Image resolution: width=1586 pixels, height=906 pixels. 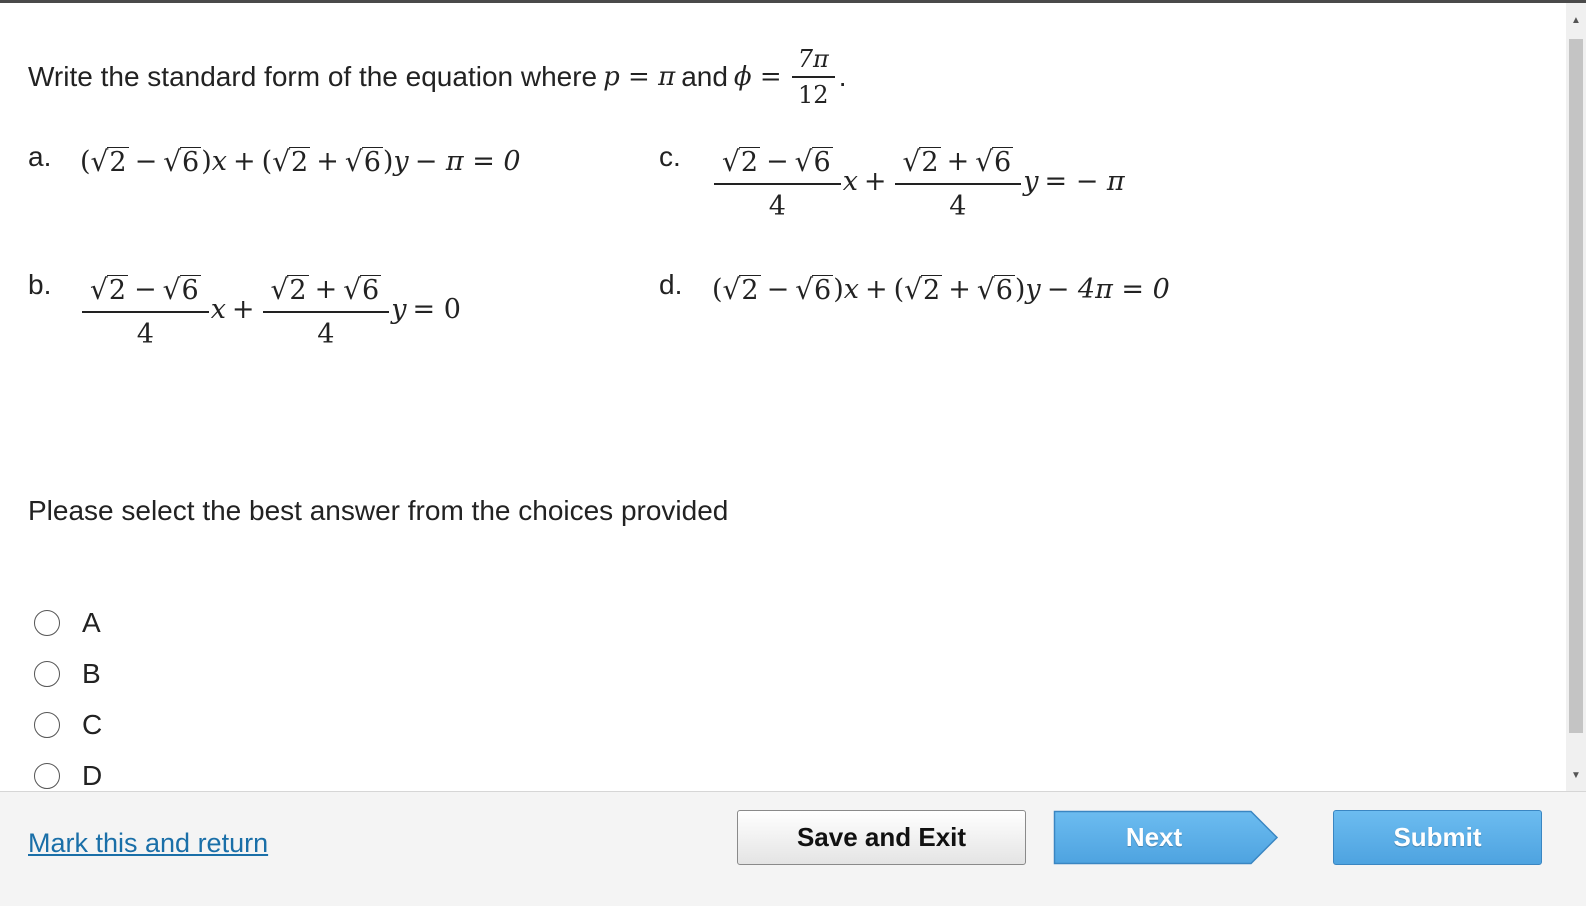 I want to click on submit-button: Submit, so click(x=1437, y=837).